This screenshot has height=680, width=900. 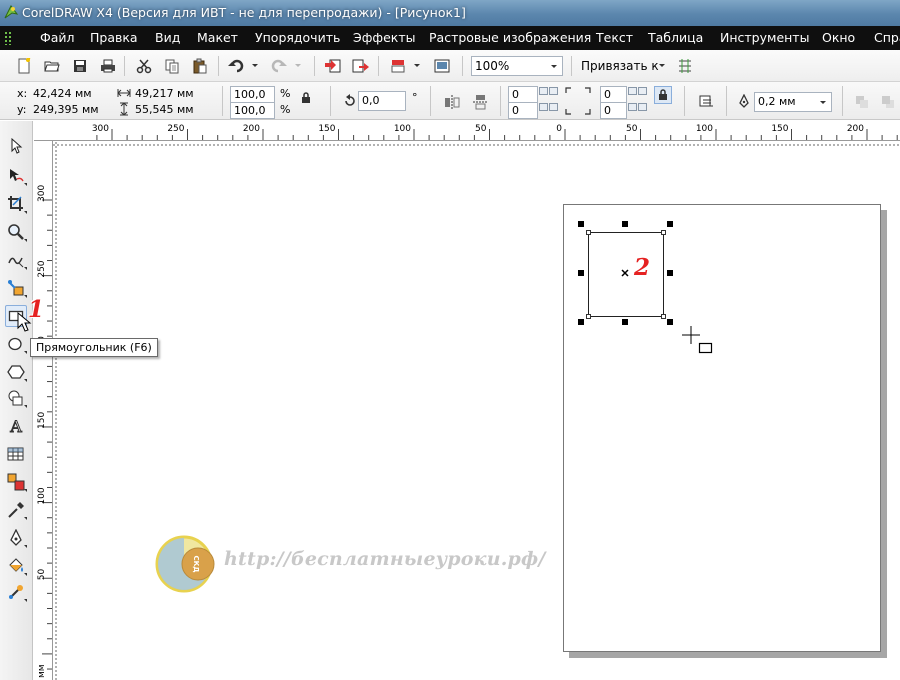 What do you see at coordinates (16, 372) in the screenshot?
I see `polygon-tool` at bounding box center [16, 372].